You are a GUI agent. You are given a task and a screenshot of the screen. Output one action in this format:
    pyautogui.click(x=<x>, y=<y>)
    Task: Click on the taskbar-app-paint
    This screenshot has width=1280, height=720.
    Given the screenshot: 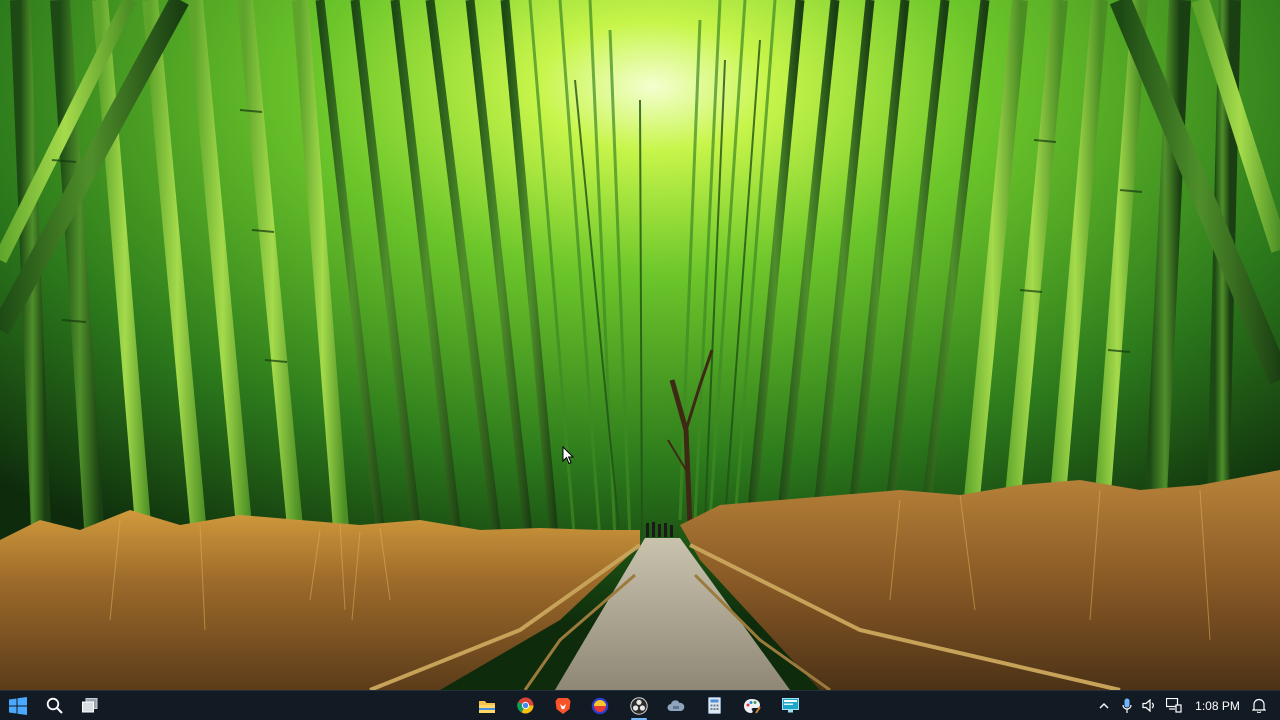 What is the action you would take?
    pyautogui.click(x=752, y=705)
    